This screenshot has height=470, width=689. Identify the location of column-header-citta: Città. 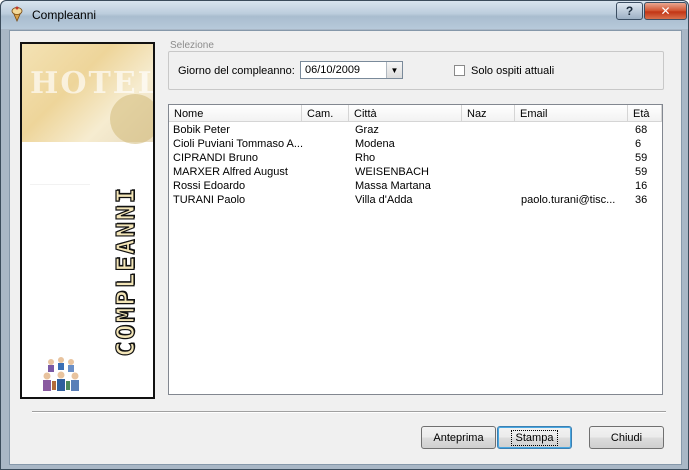
(405, 113).